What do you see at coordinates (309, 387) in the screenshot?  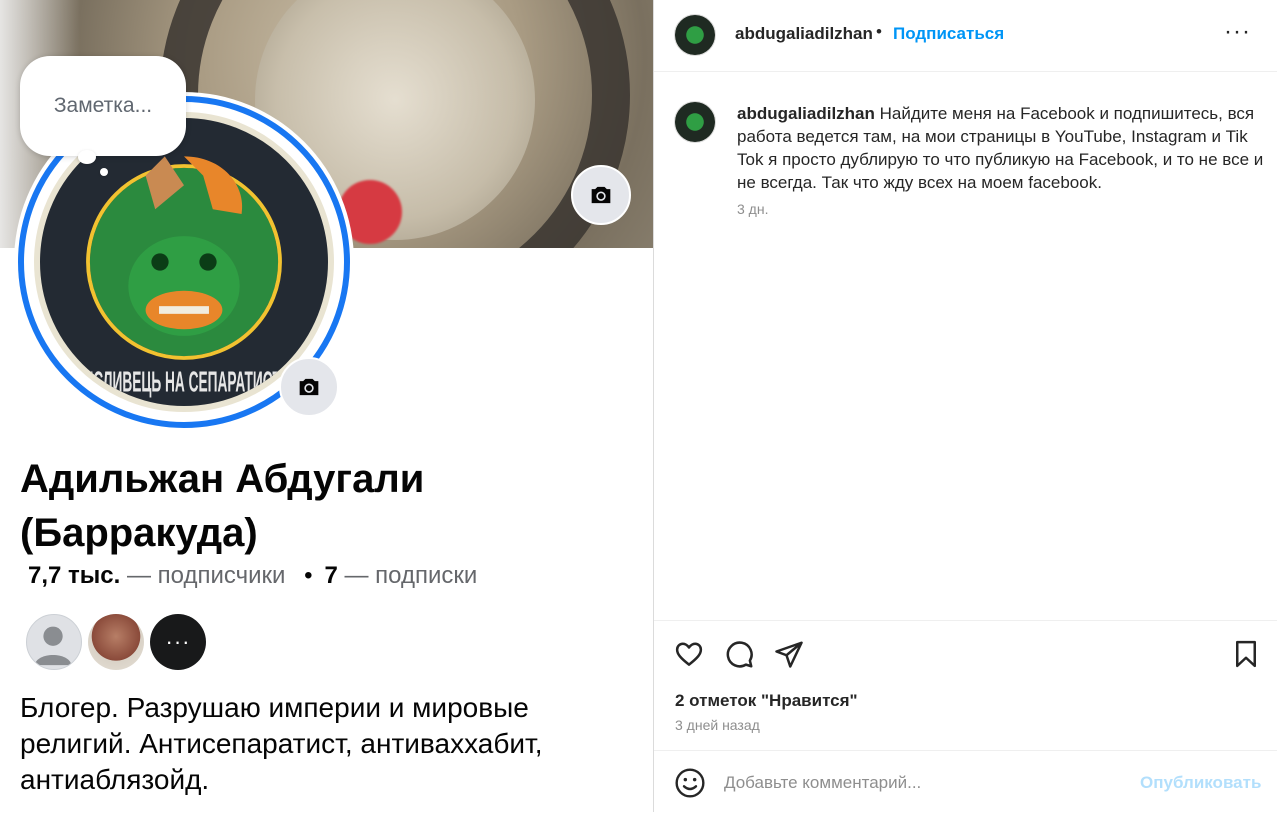 I see `avatar-camera-icon` at bounding box center [309, 387].